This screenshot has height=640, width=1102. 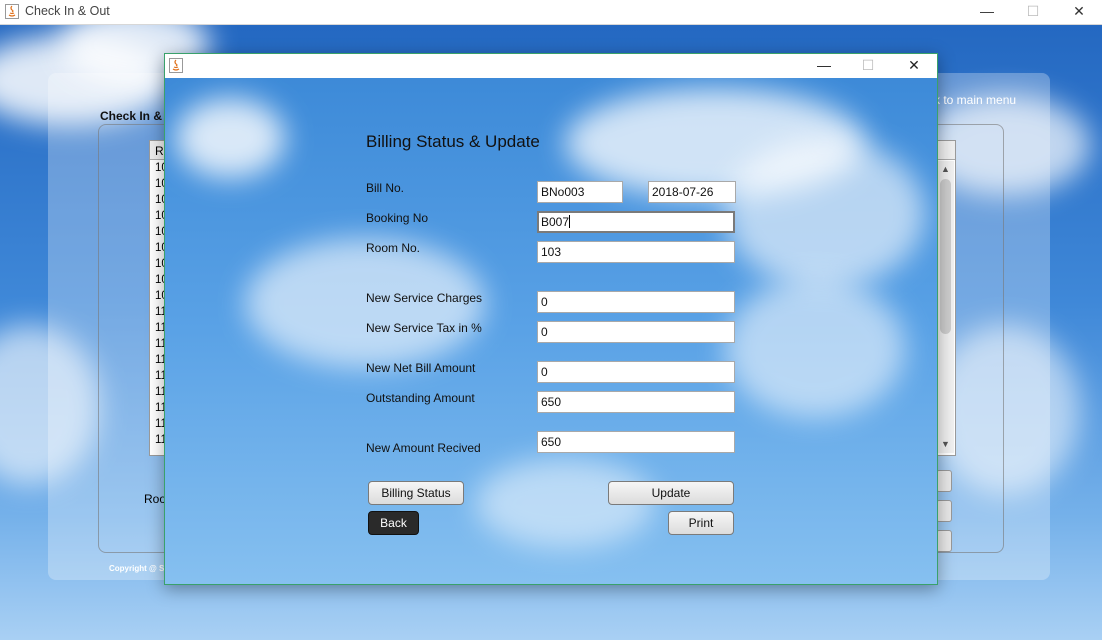 What do you see at coordinates (1079, 12) in the screenshot?
I see `close-button: ✕` at bounding box center [1079, 12].